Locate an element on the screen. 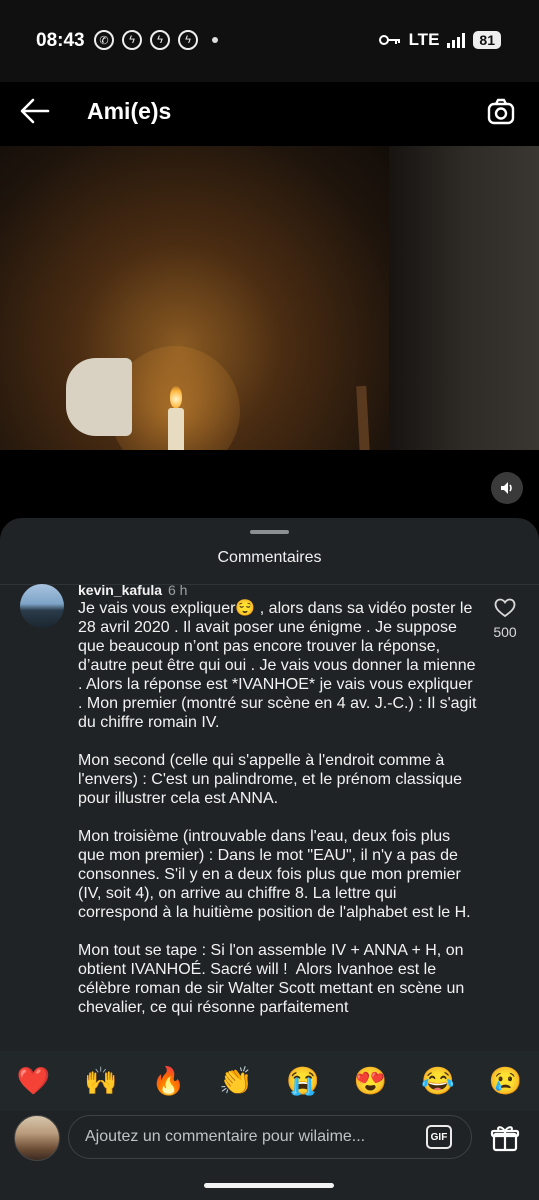 The height and width of the screenshot is (1200, 539). emoji-clap: 👏 is located at coordinates (236, 1081).